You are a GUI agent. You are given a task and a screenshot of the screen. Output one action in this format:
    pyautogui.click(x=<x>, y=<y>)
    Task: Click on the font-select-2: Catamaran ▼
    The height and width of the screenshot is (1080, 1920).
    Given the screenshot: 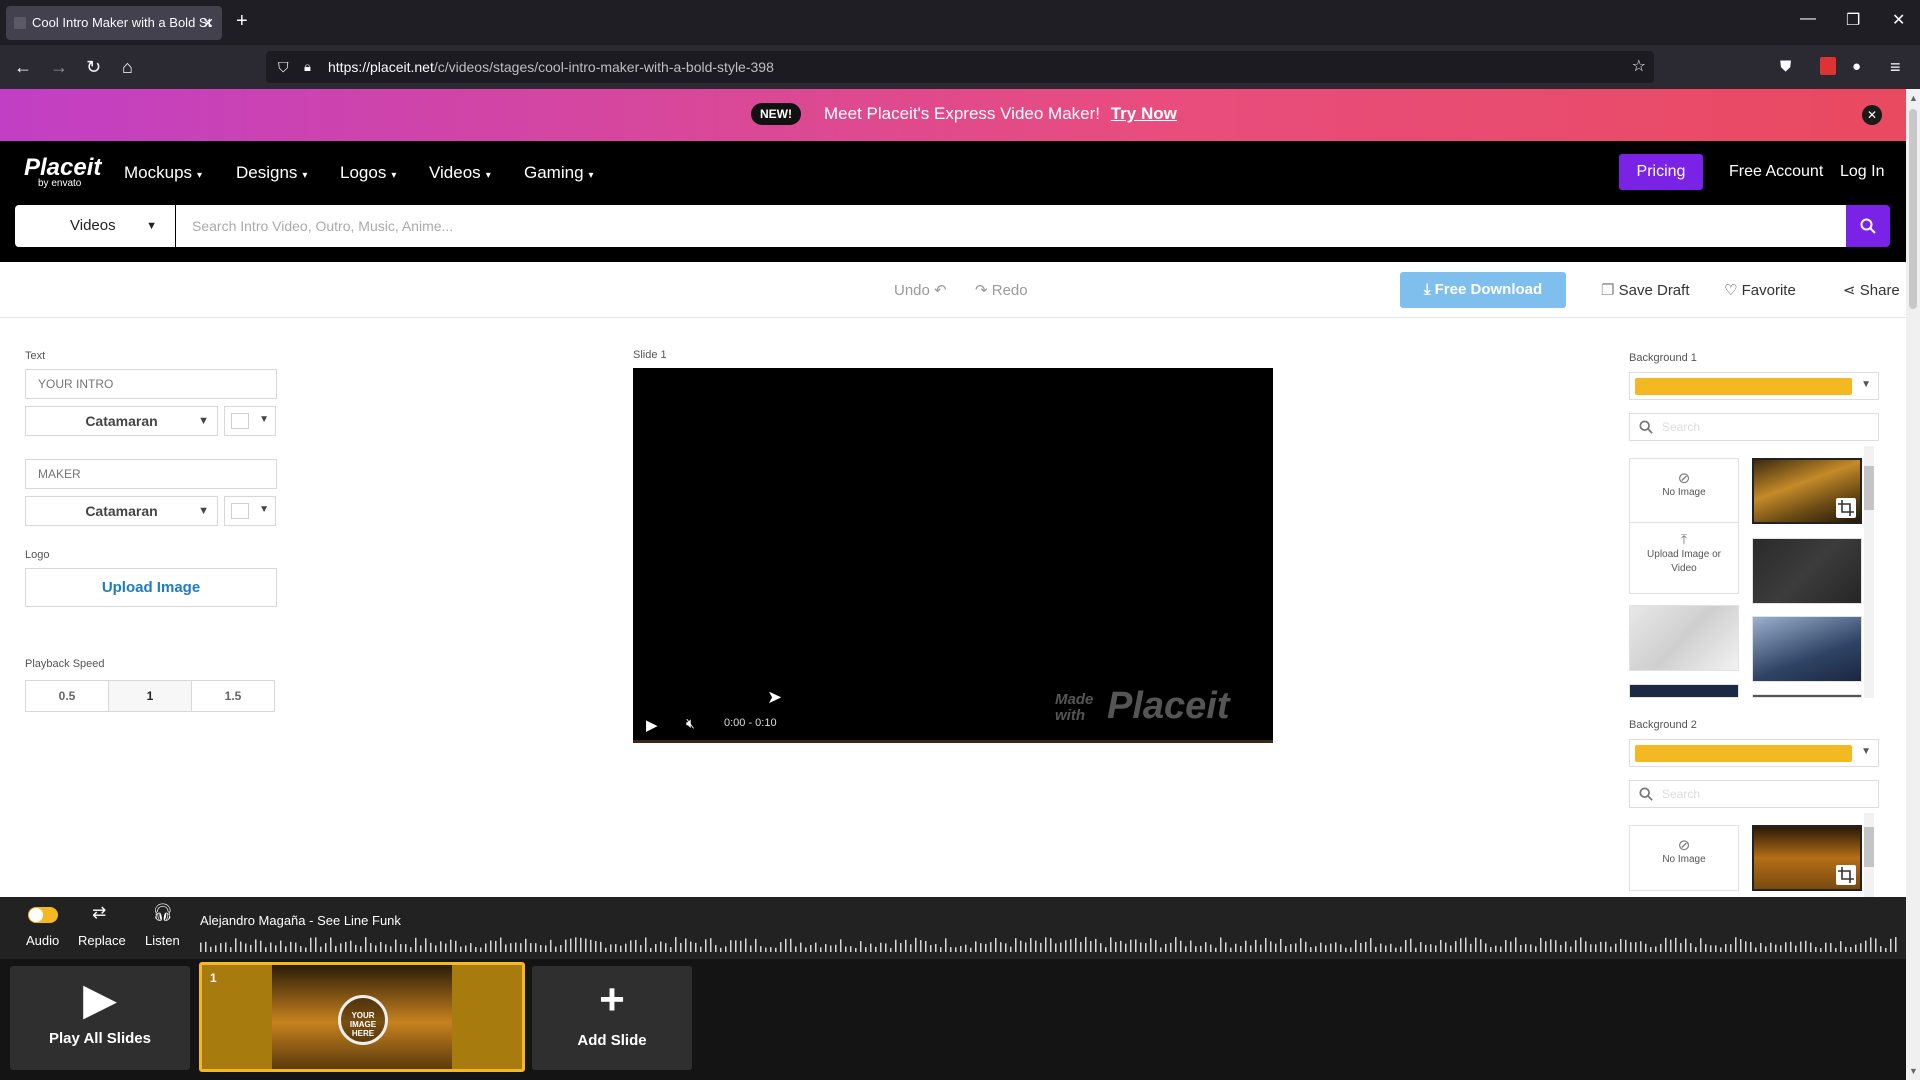 What is the action you would take?
    pyautogui.click(x=121, y=511)
    